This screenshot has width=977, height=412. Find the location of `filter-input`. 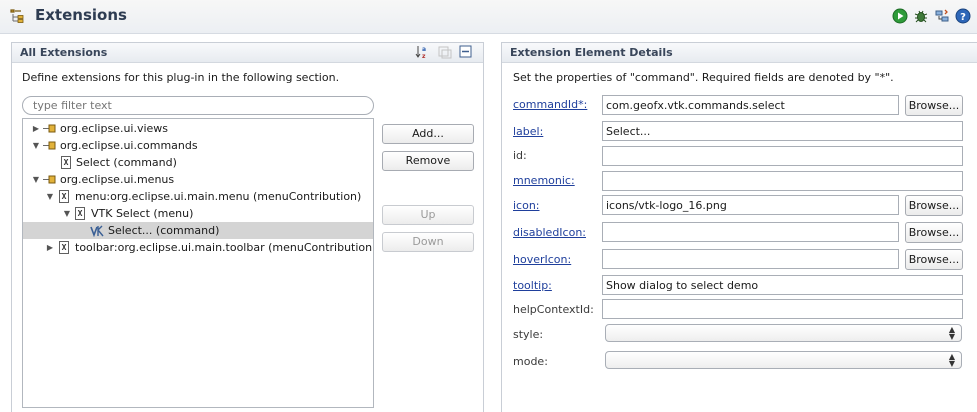

filter-input is located at coordinates (198, 105).